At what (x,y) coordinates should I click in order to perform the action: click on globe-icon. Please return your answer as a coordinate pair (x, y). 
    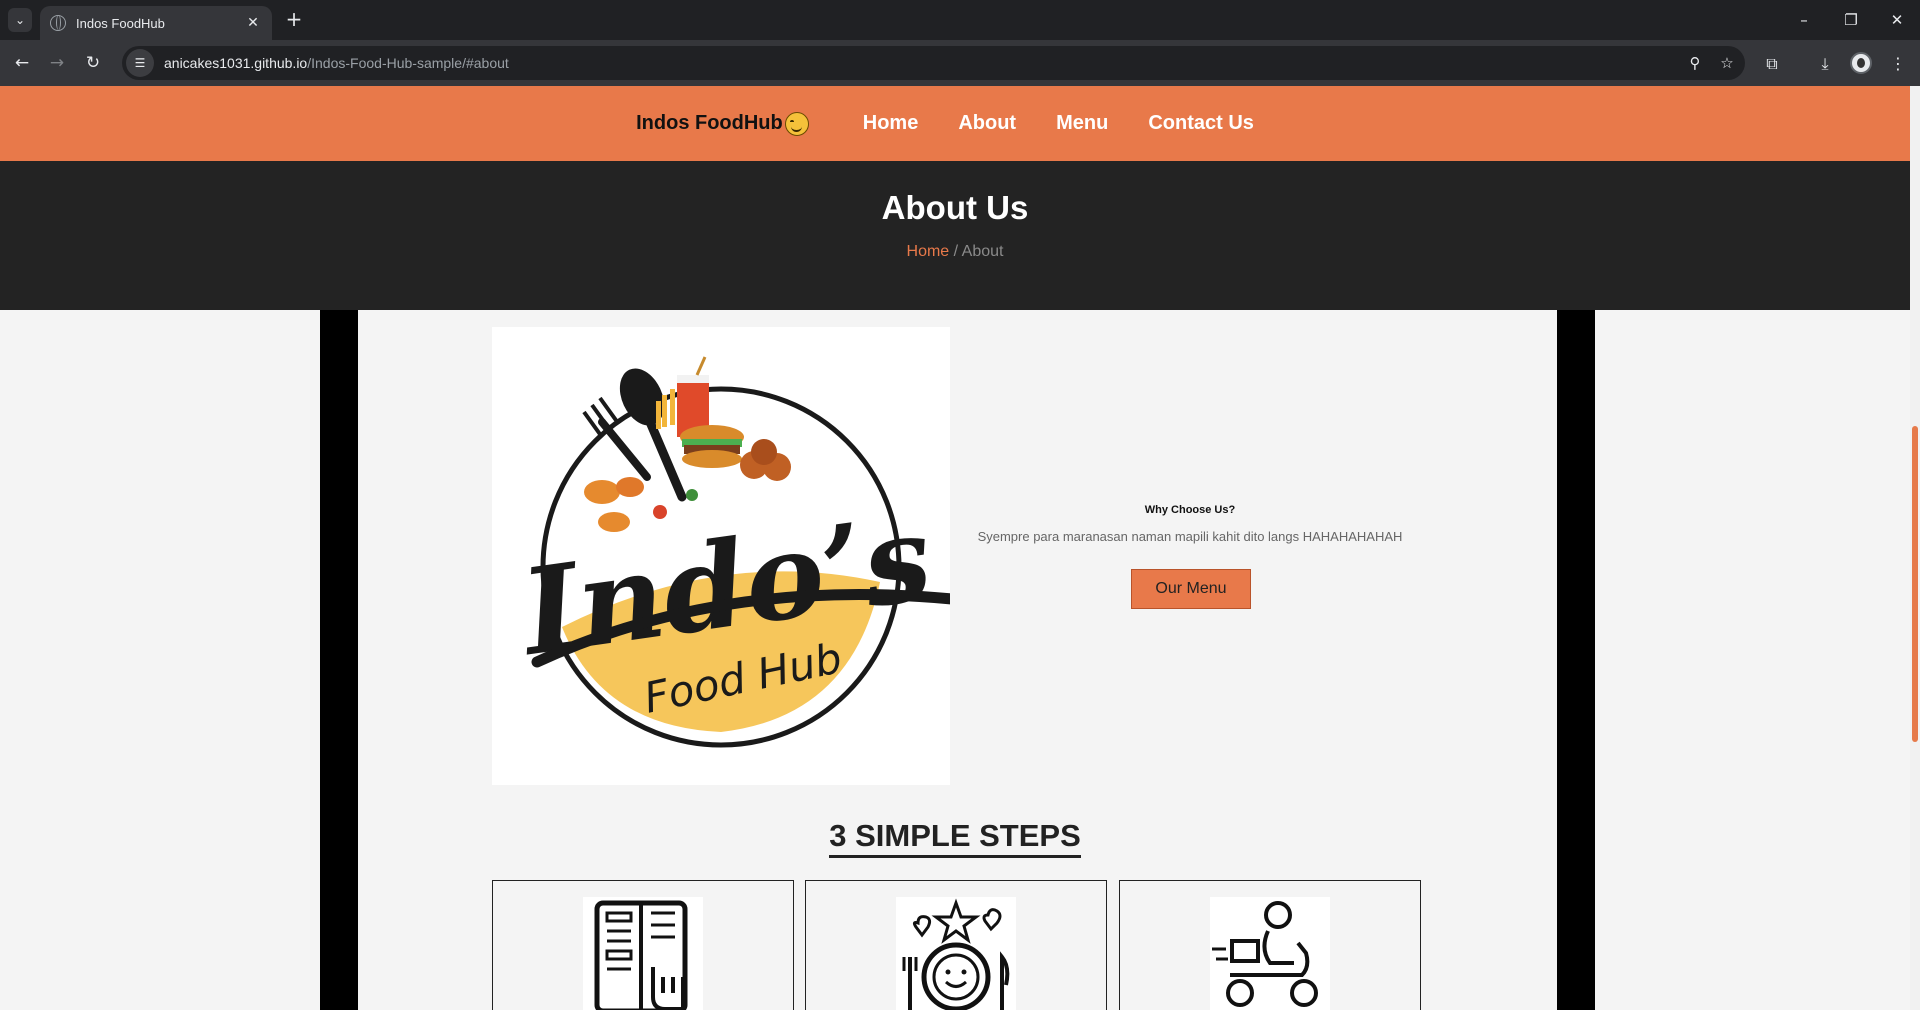
    Looking at the image, I should click on (58, 23).